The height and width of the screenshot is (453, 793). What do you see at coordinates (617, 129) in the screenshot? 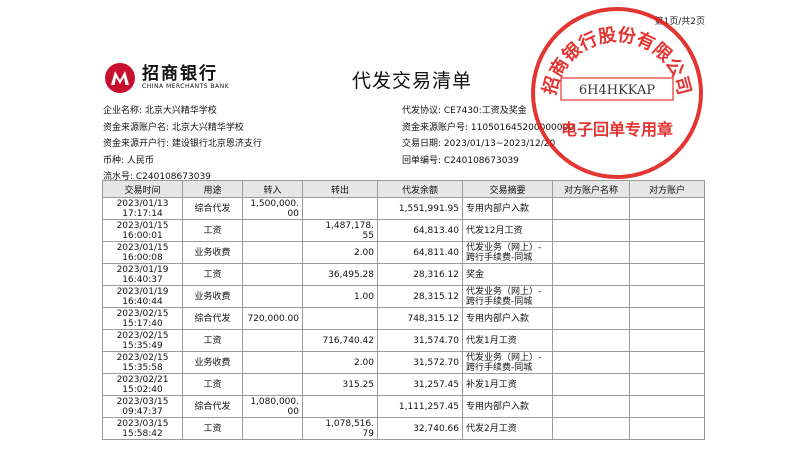
I see `seal-bottom-text: 电子回单专用章` at bounding box center [617, 129].